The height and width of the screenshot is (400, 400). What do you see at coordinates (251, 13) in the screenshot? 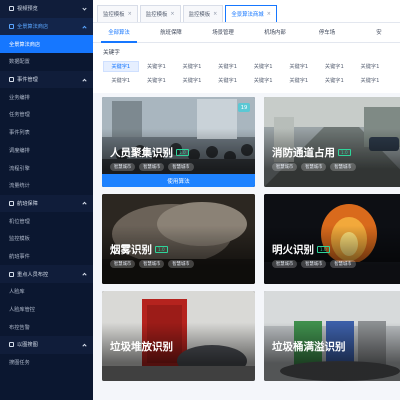
I see `tab: 全景算法商城 ×` at bounding box center [251, 13].